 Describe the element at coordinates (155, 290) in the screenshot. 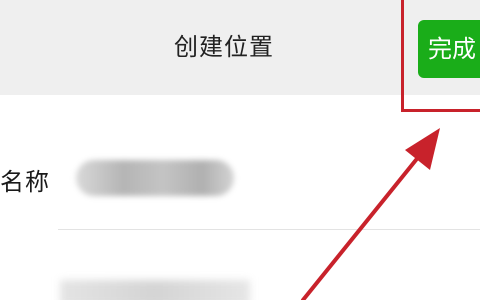

I see `next-row-blurred` at that location.